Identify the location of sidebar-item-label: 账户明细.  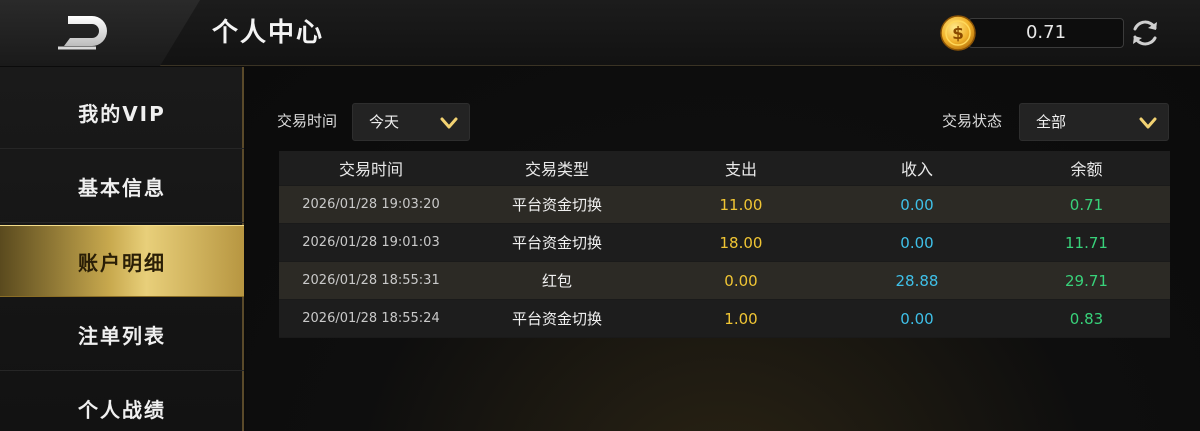
(122, 262).